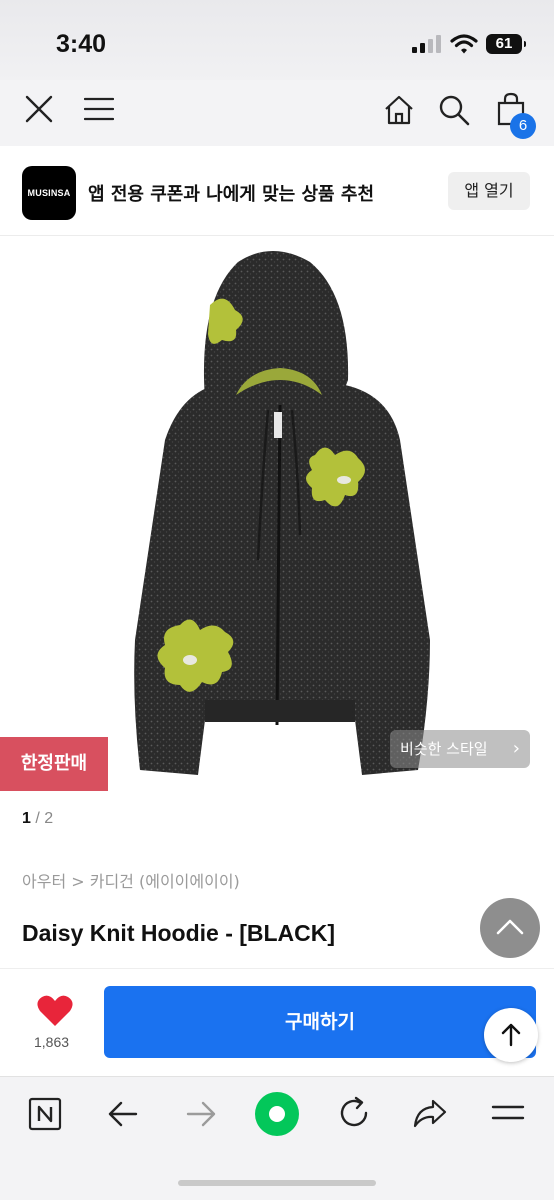 The width and height of the screenshot is (554, 1200). Describe the element at coordinates (44, 818) in the screenshot. I see `pager-total: / 2` at that location.